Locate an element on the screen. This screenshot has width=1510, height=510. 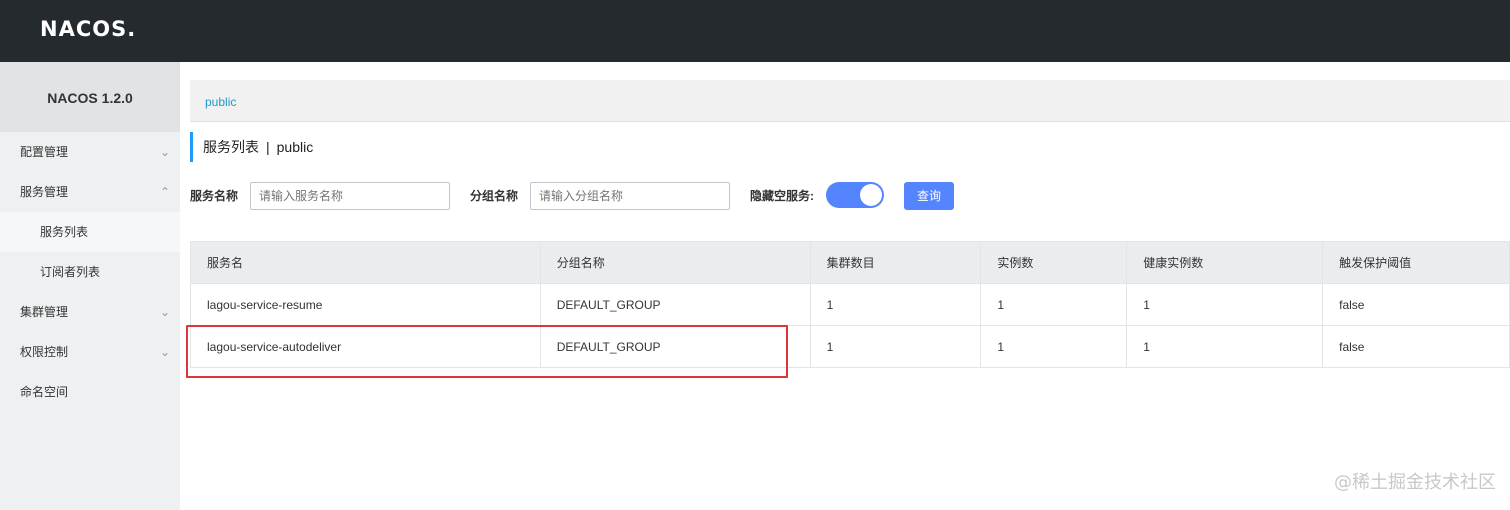
group-name-label: 分组名称 is located at coordinates (494, 196).